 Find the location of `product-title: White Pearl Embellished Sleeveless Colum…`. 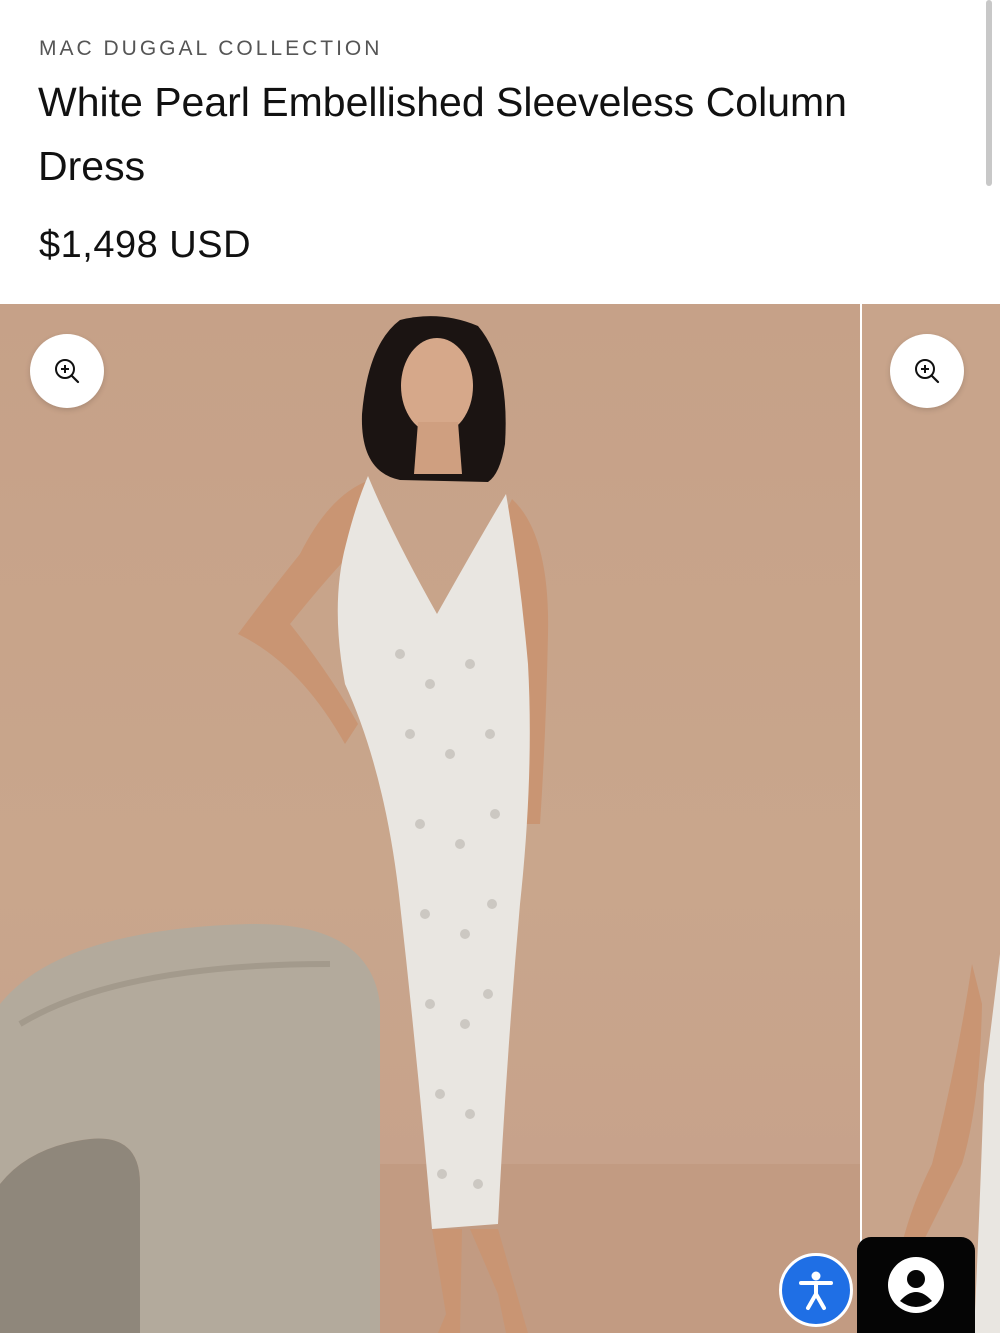

product-title: White Pearl Embellished Sleeveless Colum… is located at coordinates (442, 134).